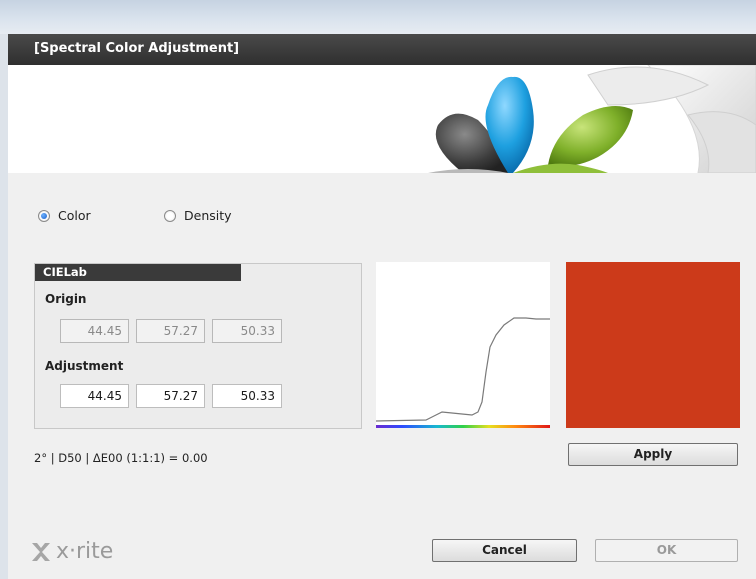  I want to click on cielab-header: CIELab, so click(138, 272).